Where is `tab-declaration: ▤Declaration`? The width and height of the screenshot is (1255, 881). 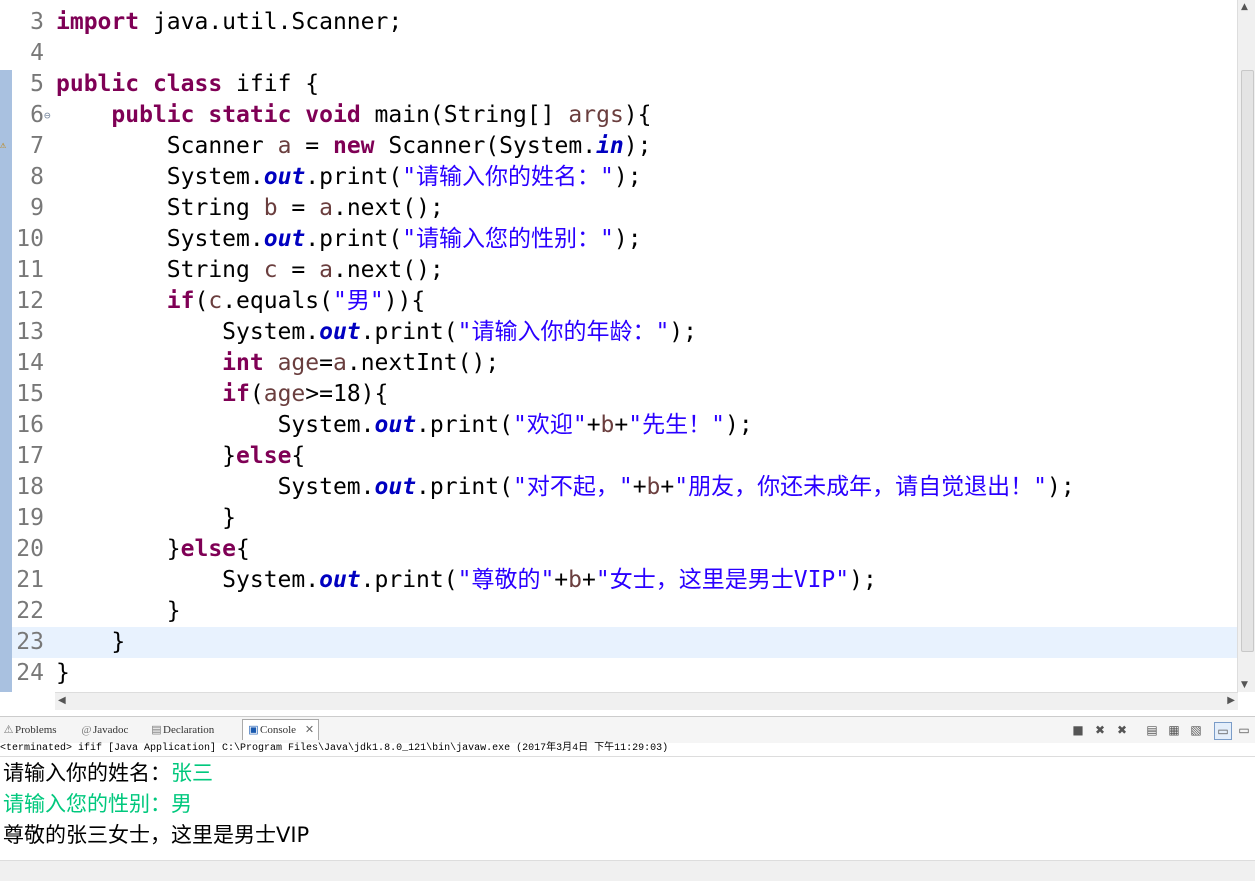 tab-declaration: ▤Declaration is located at coordinates (182, 730).